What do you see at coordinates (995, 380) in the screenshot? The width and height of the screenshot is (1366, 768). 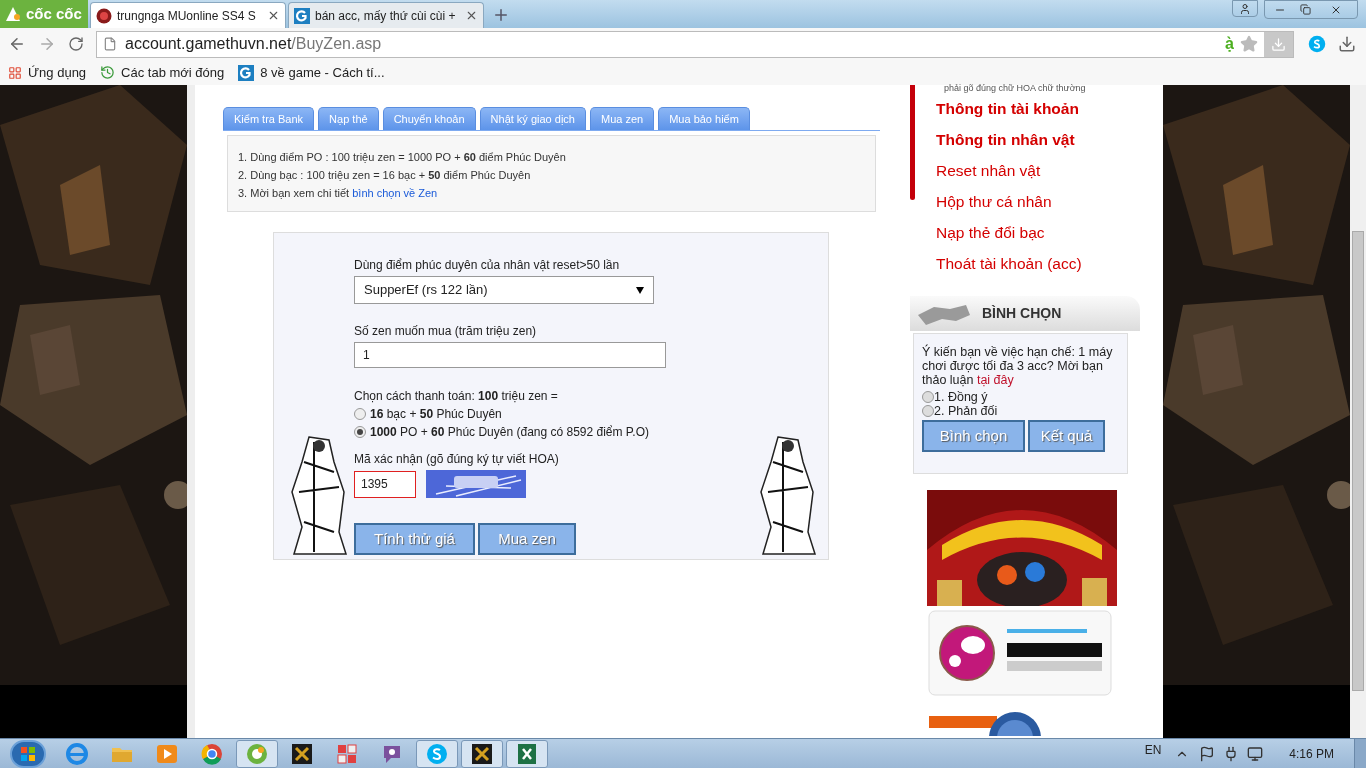 I see `discussion-link: tại đây` at bounding box center [995, 380].